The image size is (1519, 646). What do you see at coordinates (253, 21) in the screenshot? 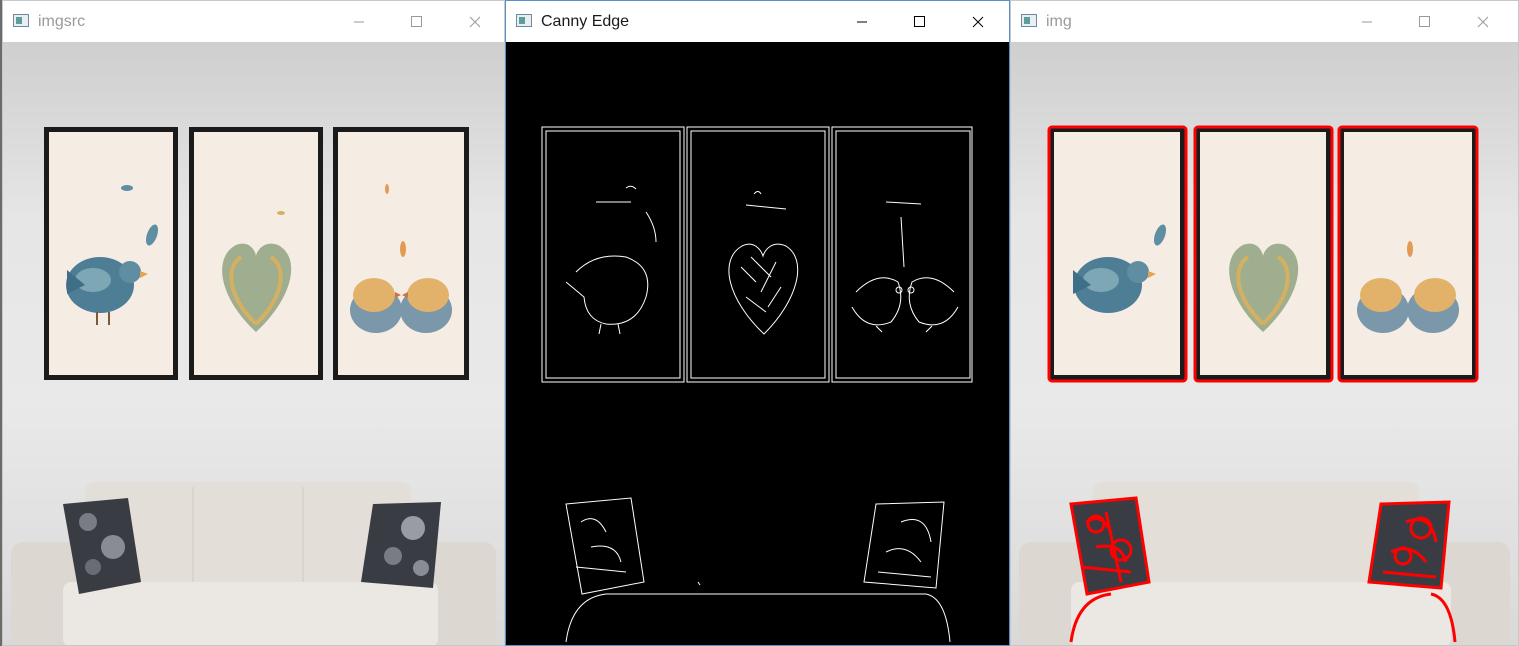
I see `title-bar: imgsrc` at bounding box center [253, 21].